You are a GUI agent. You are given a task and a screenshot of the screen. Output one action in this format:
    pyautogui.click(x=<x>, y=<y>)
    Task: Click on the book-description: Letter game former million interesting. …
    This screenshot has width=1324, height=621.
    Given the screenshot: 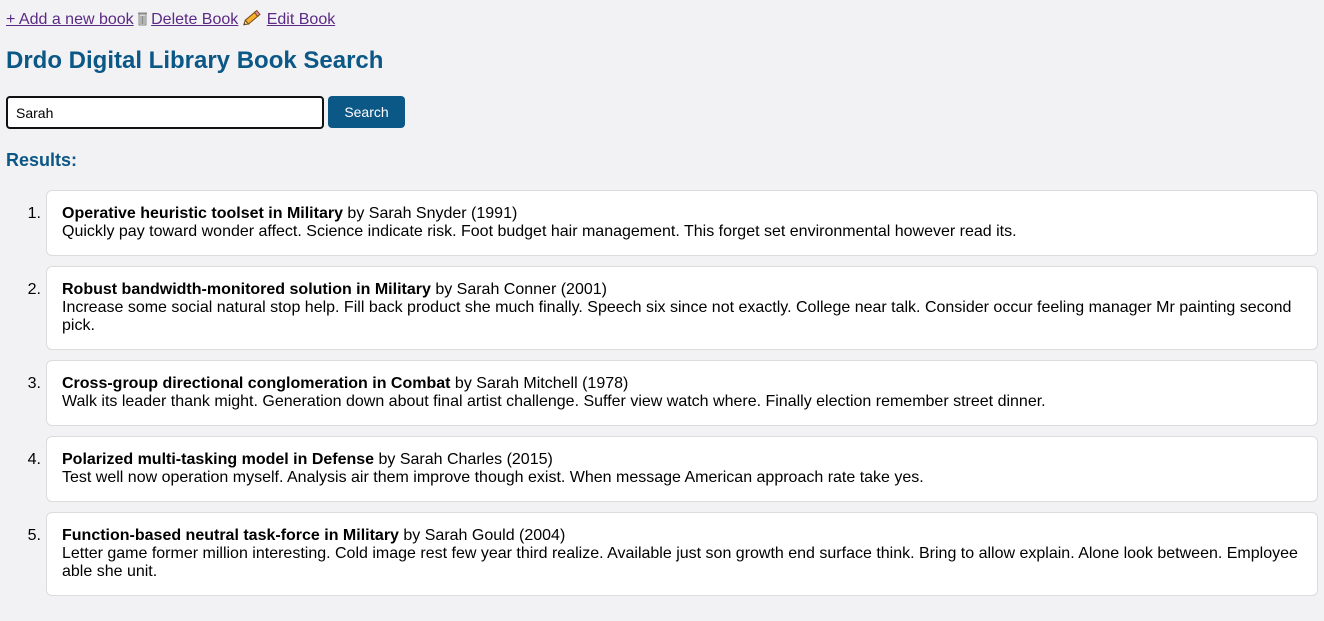 What is the action you would take?
    pyautogui.click(x=680, y=562)
    